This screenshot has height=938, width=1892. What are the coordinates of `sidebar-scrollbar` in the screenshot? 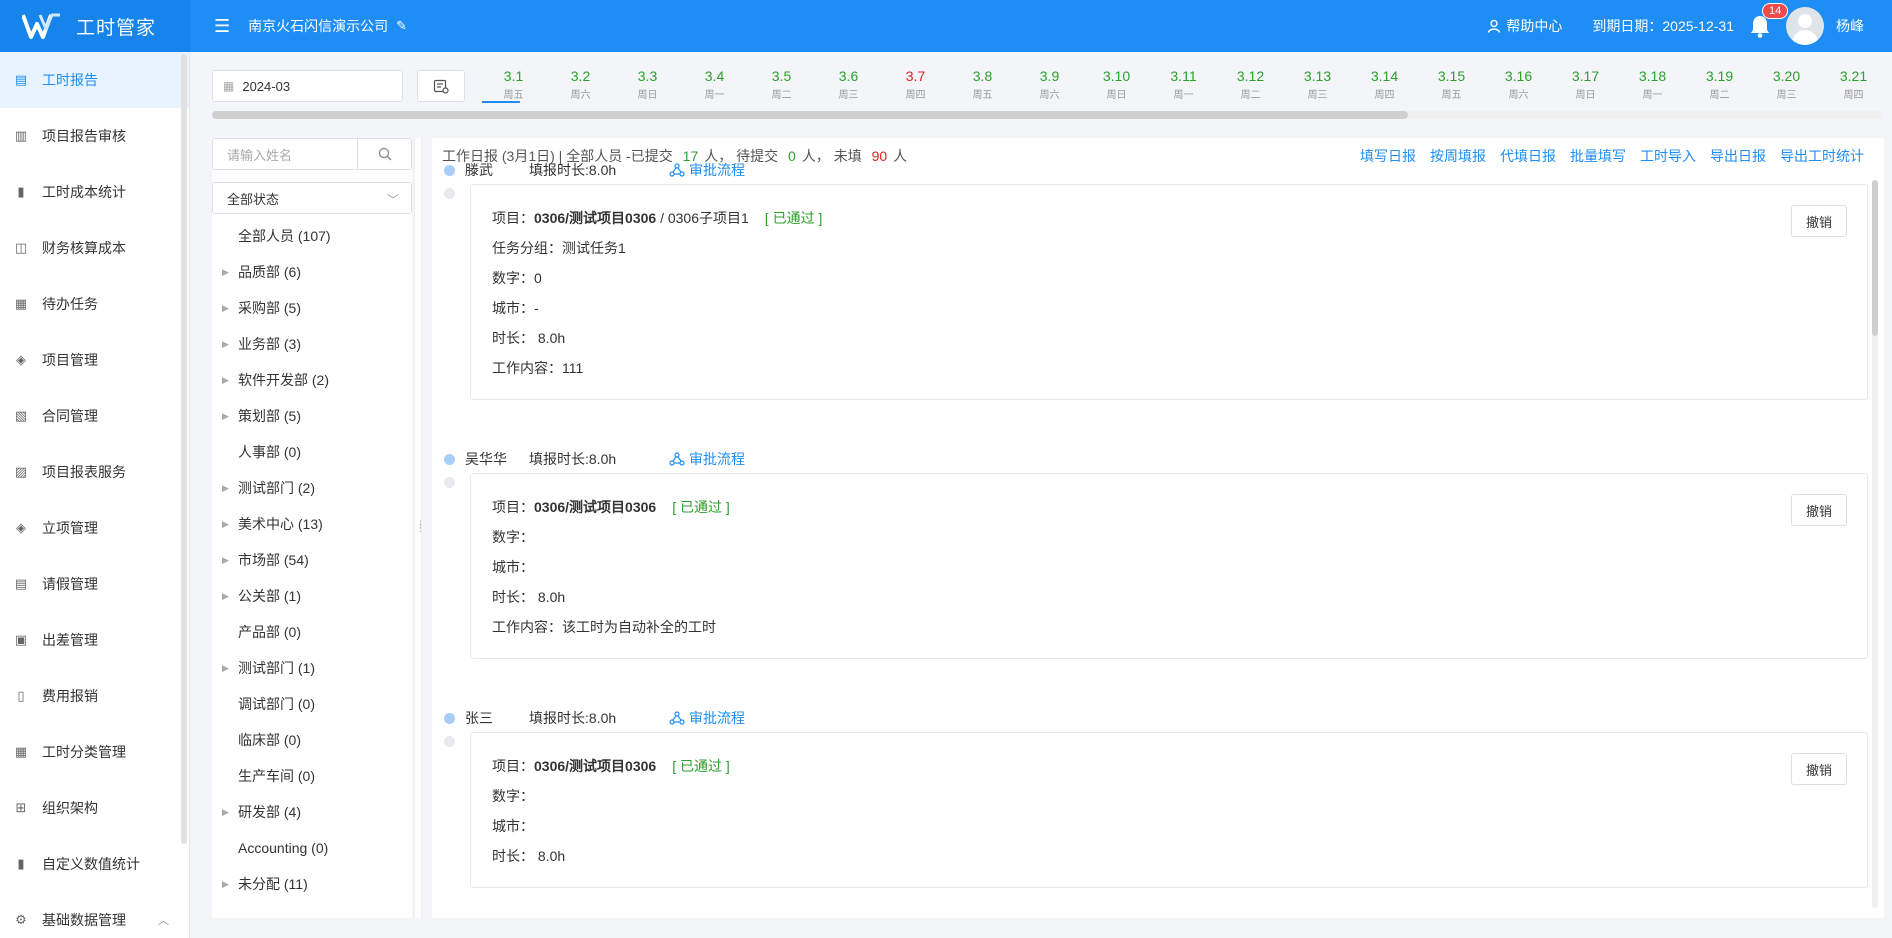 It's located at (184, 449).